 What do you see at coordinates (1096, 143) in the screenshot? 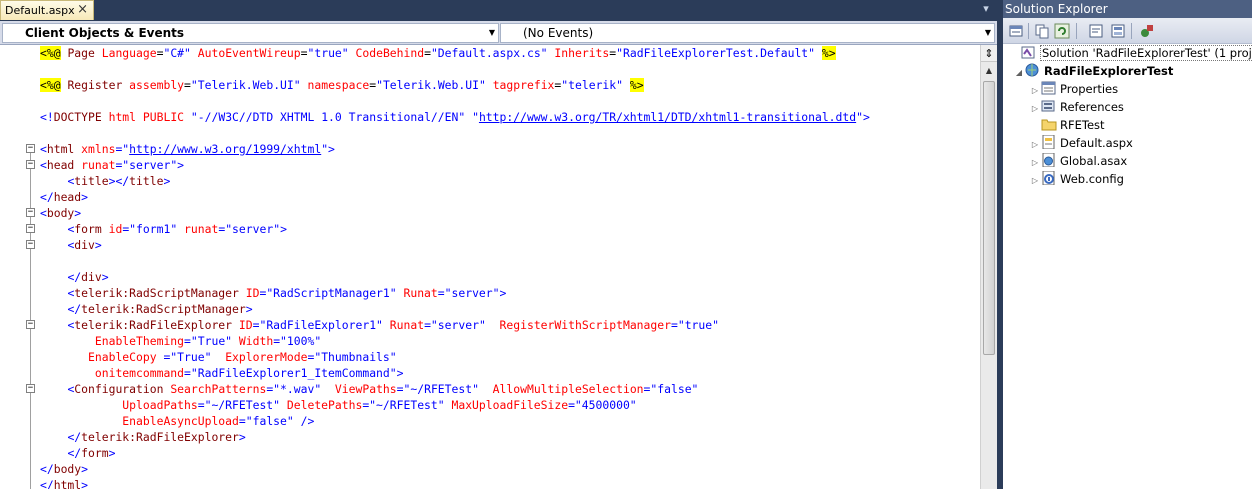
I see `tree-item-label: Default.aspx` at bounding box center [1096, 143].